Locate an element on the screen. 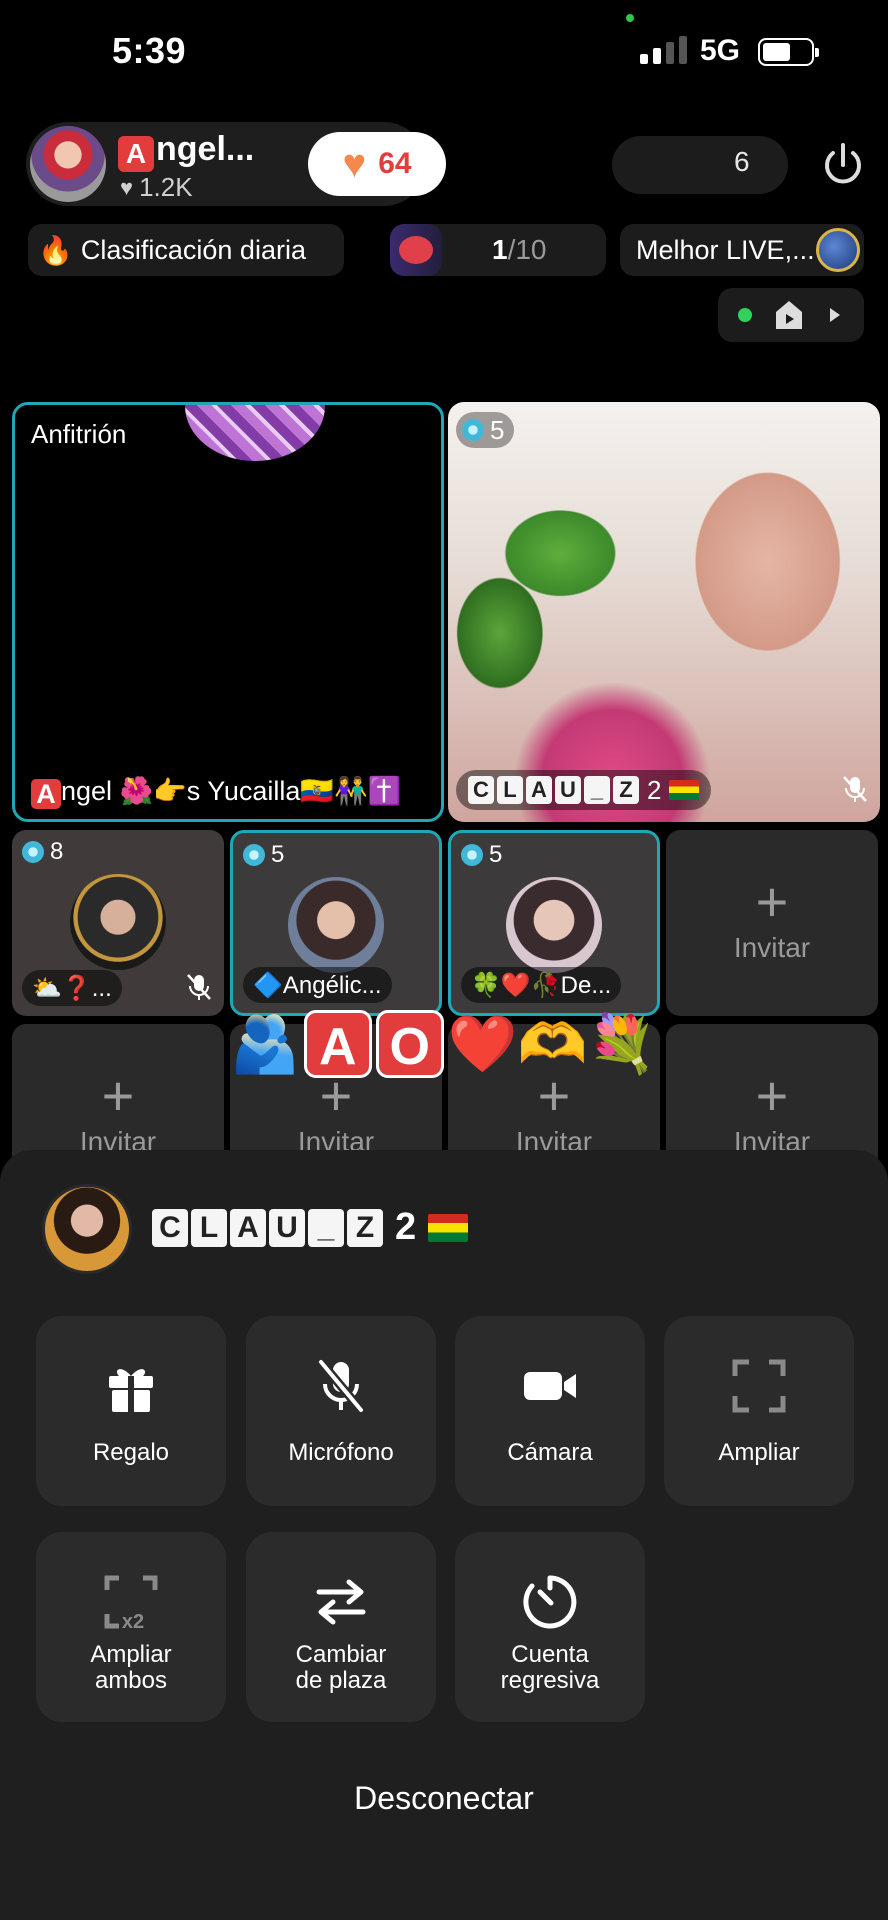 This screenshot has height=1920, width=888. action-label: Cuenta regresiva is located at coordinates (550, 1667).